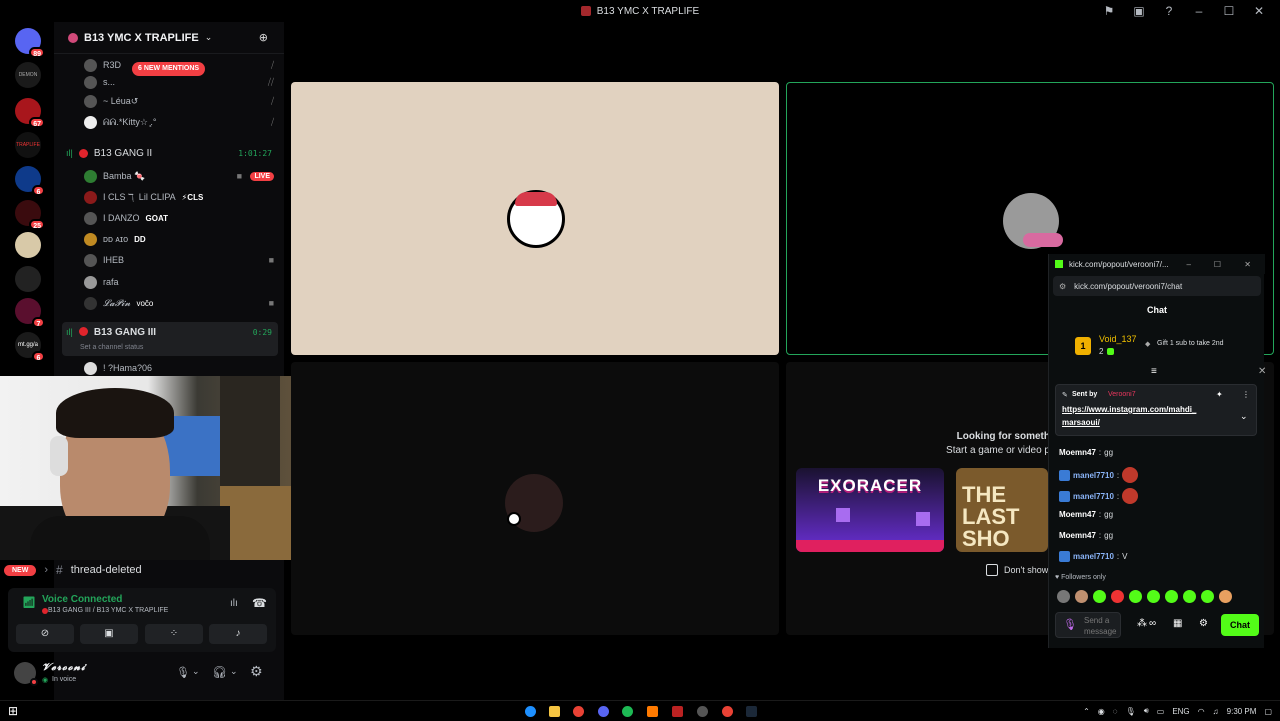  What do you see at coordinates (45, 634) in the screenshot?
I see `camera-off-button: ⊘` at bounding box center [45, 634].